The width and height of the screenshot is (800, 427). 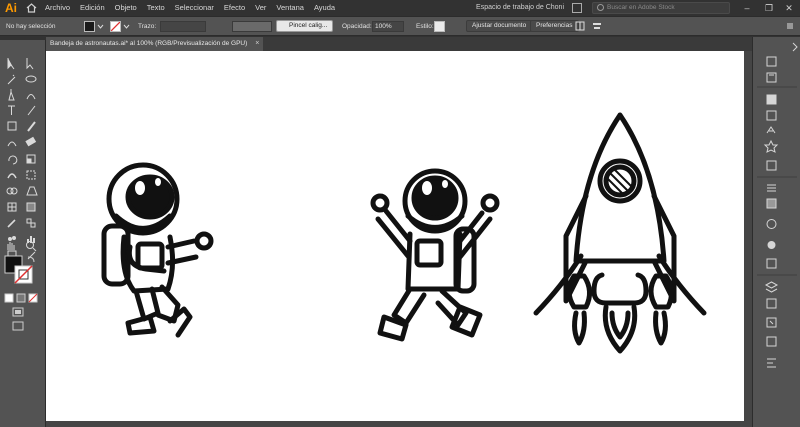 What do you see at coordinates (156, 8) in the screenshot?
I see `menu-texto: Texto` at bounding box center [156, 8].